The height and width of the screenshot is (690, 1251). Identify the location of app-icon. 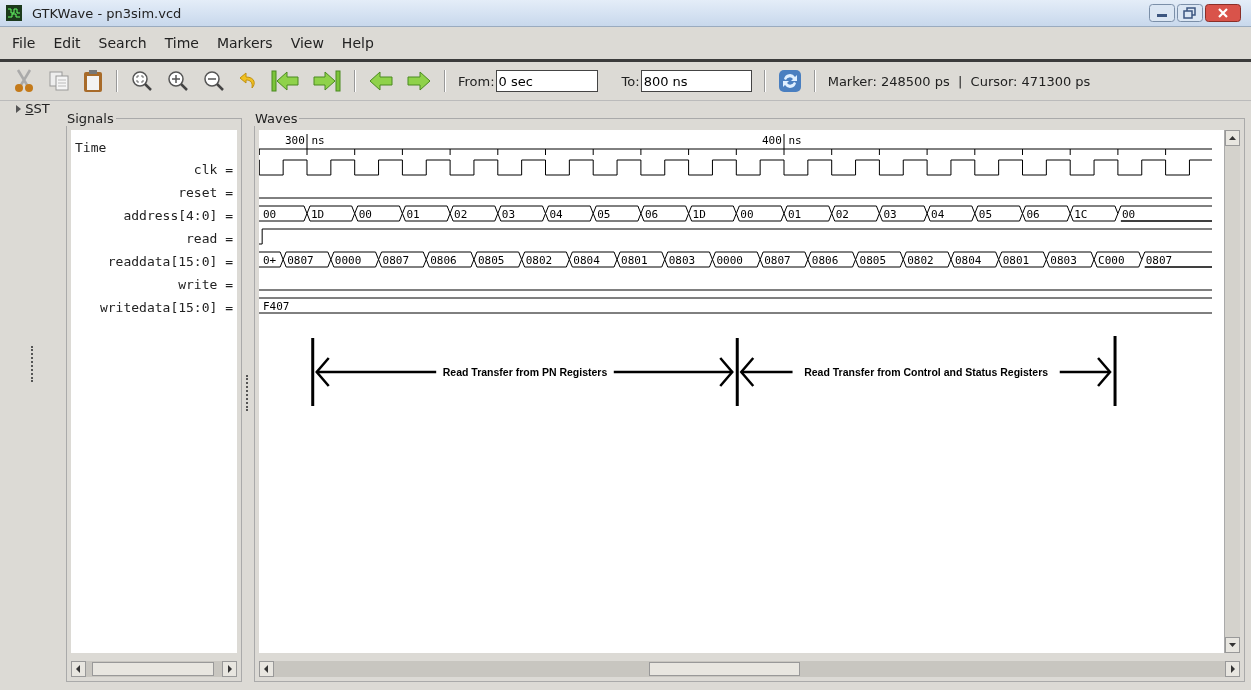
(14, 13).